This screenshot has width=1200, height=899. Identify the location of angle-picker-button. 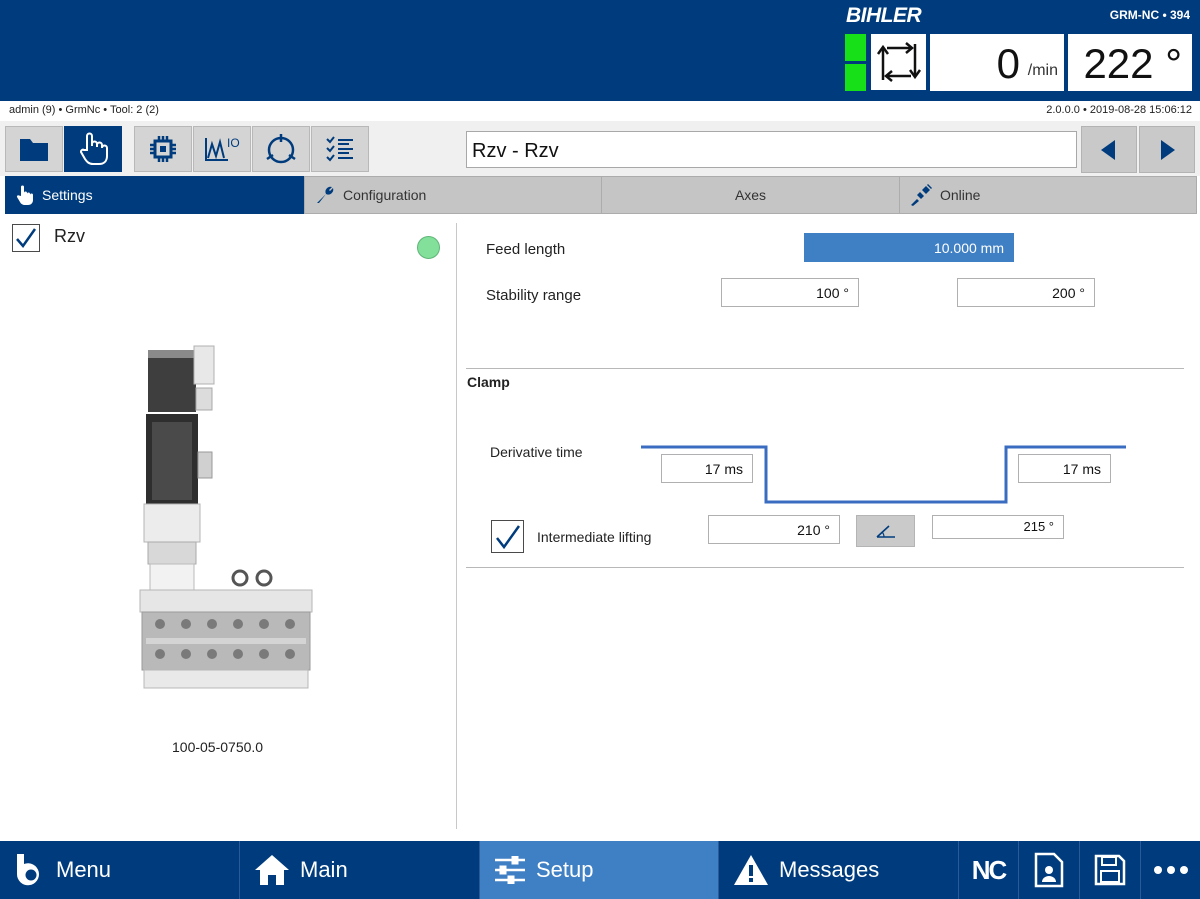
(885, 531).